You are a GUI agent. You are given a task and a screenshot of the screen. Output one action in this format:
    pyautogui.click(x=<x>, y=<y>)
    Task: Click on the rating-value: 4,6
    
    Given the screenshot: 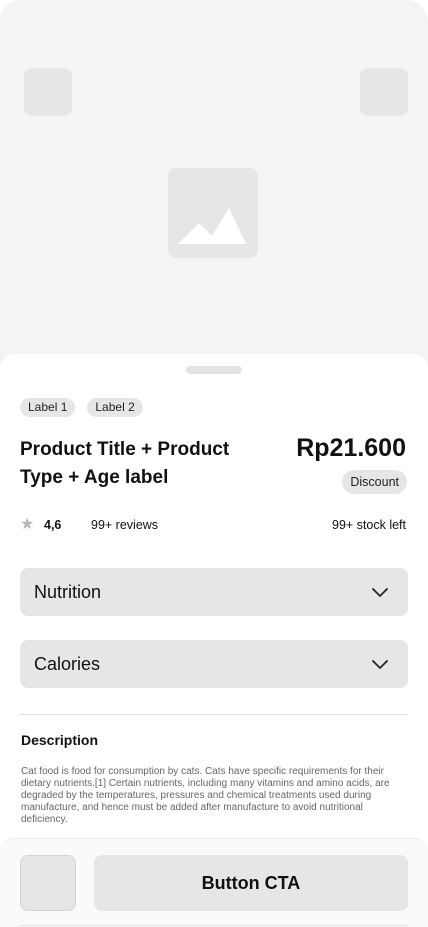 What is the action you would take?
    pyautogui.click(x=53, y=525)
    